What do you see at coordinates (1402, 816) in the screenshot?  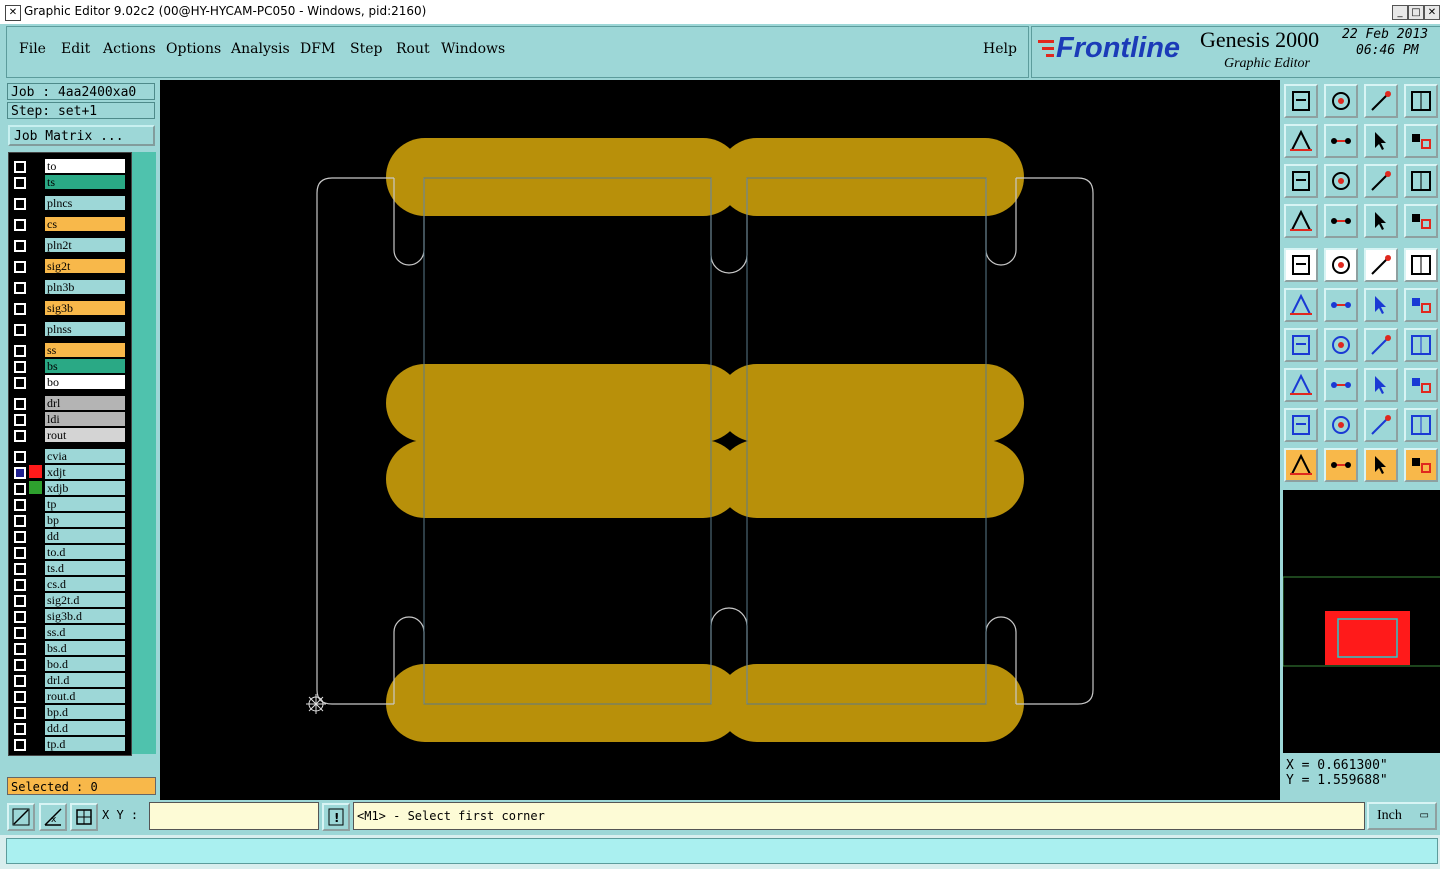 I see `unit-selector: Inch ▭` at bounding box center [1402, 816].